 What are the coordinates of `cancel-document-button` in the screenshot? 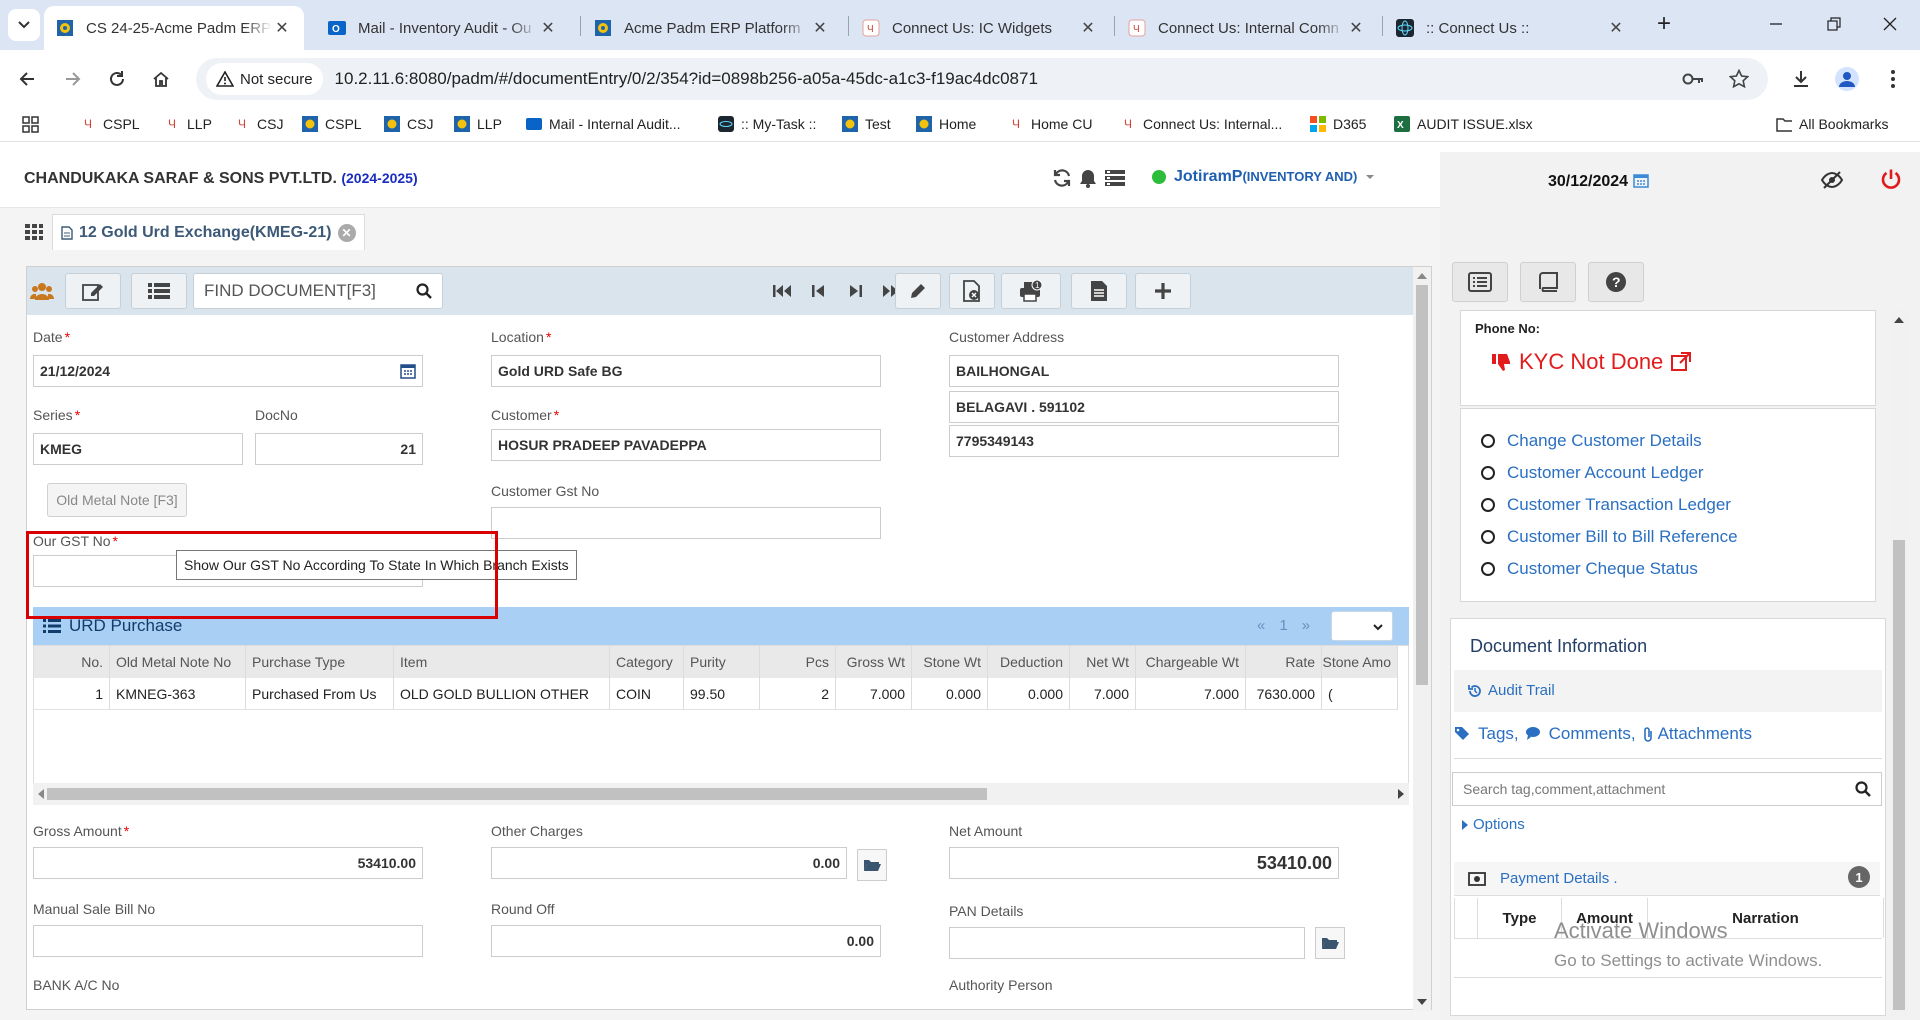 It's located at (972, 291).